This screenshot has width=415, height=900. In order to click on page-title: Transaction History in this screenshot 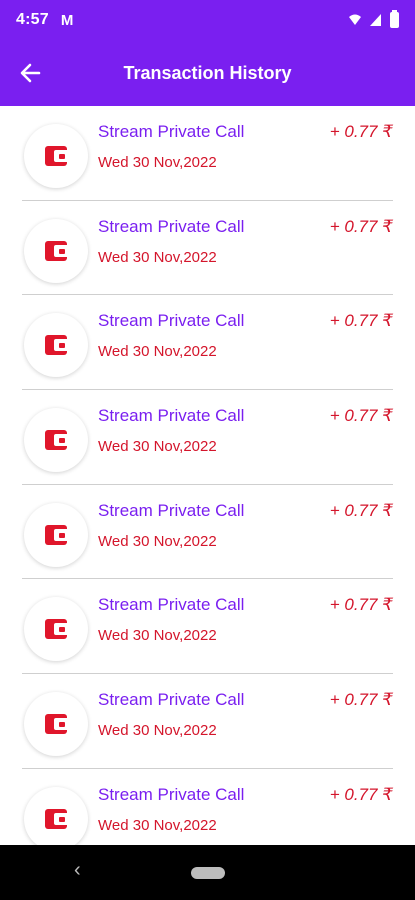, I will do `click(207, 72)`.